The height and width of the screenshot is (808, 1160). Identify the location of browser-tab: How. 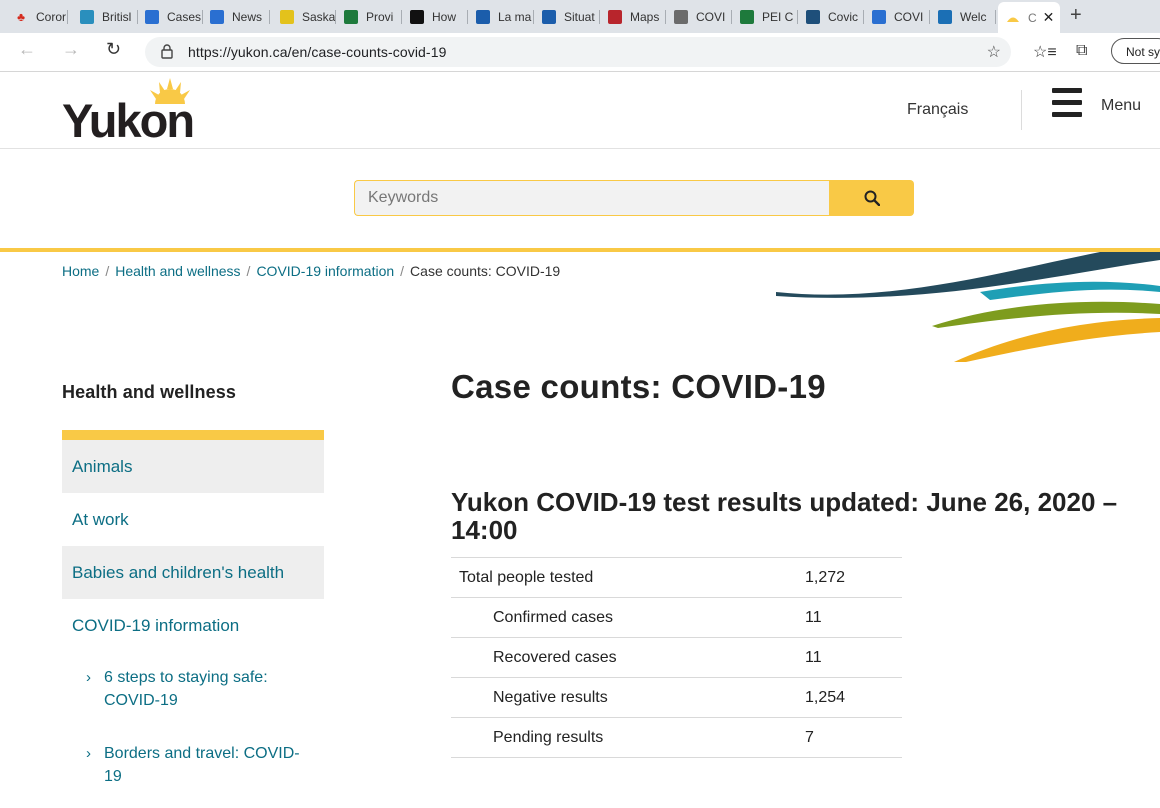
(439, 17).